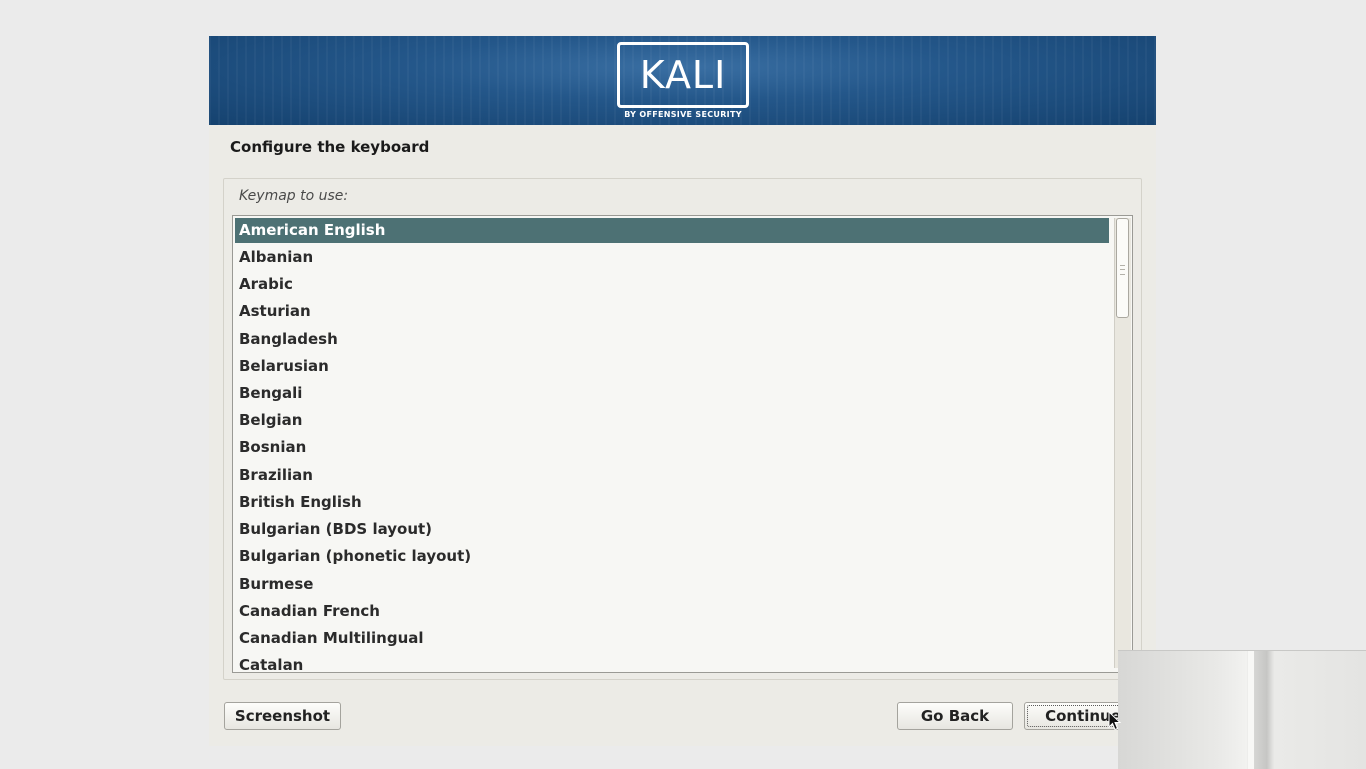 The width and height of the screenshot is (1366, 769). Describe the element at coordinates (672, 638) in the screenshot. I see `list-item: Canadian Multilingual` at that location.